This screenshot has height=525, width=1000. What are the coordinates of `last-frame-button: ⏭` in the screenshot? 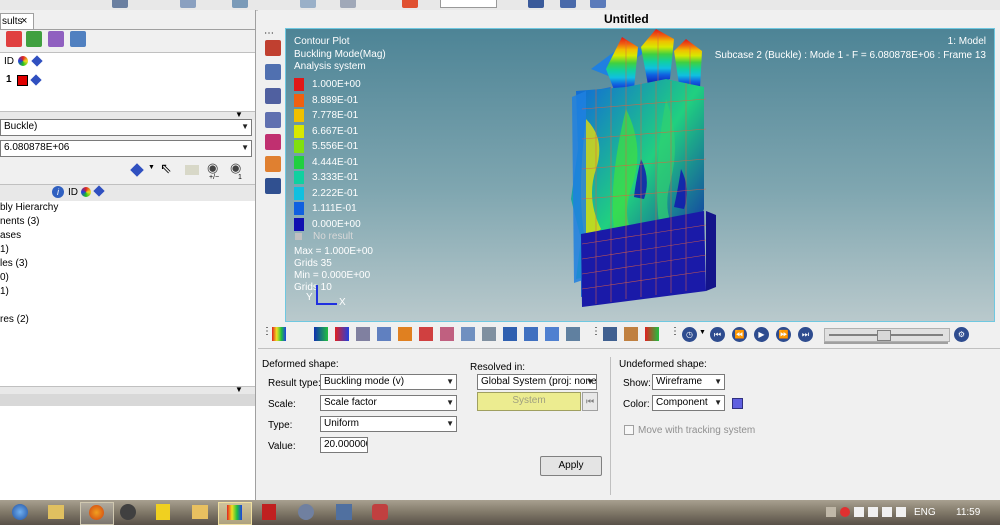 It's located at (805, 334).